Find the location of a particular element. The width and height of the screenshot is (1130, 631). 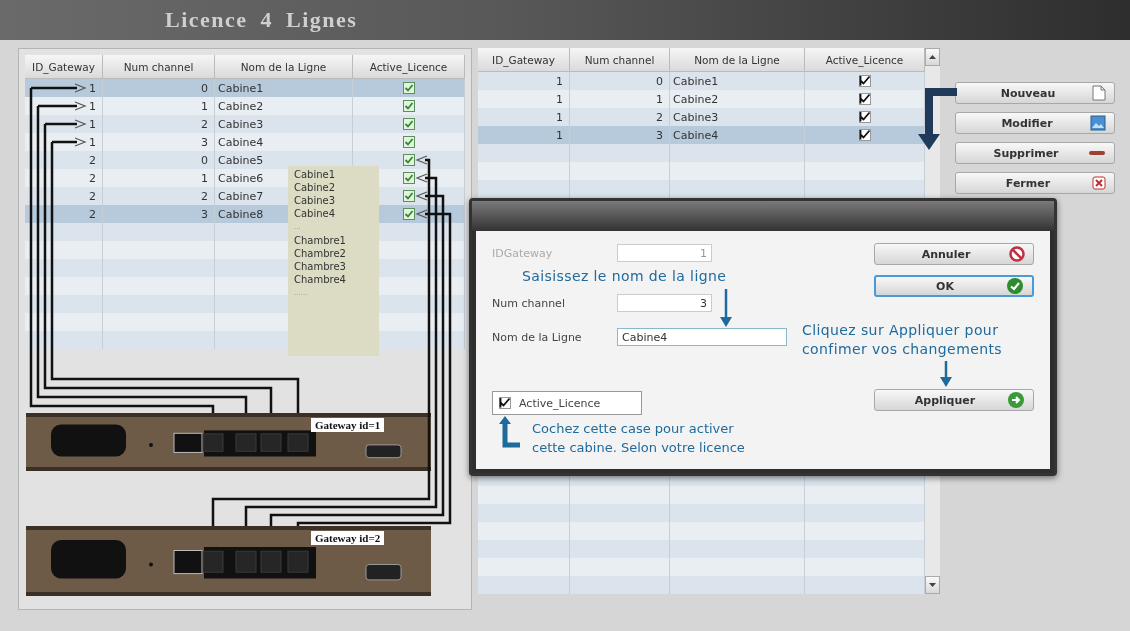

note-text: Chambre1 is located at coordinates (320, 240).